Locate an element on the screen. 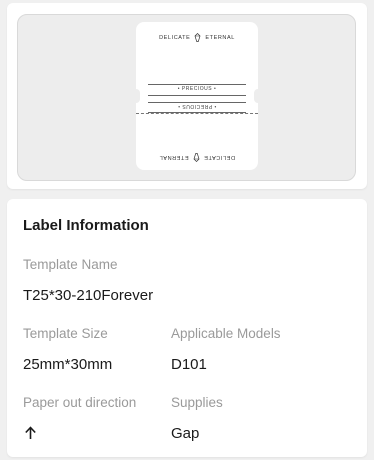 The image size is (374, 460). supplies-label: Supplies is located at coordinates (197, 402).